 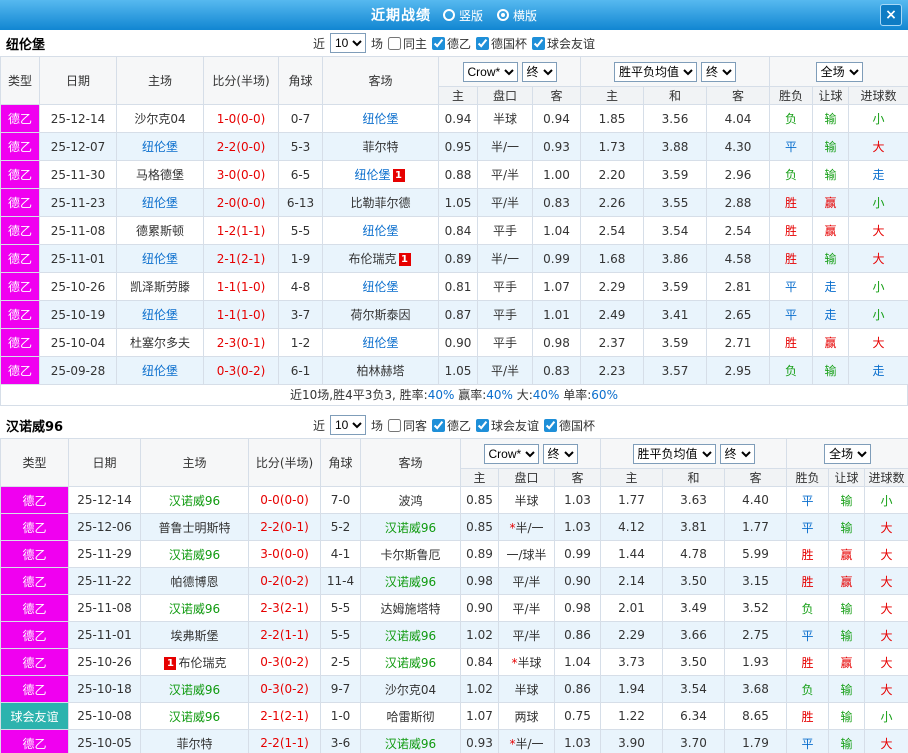 I want to click on same-away-checkbox, so click(x=394, y=425).